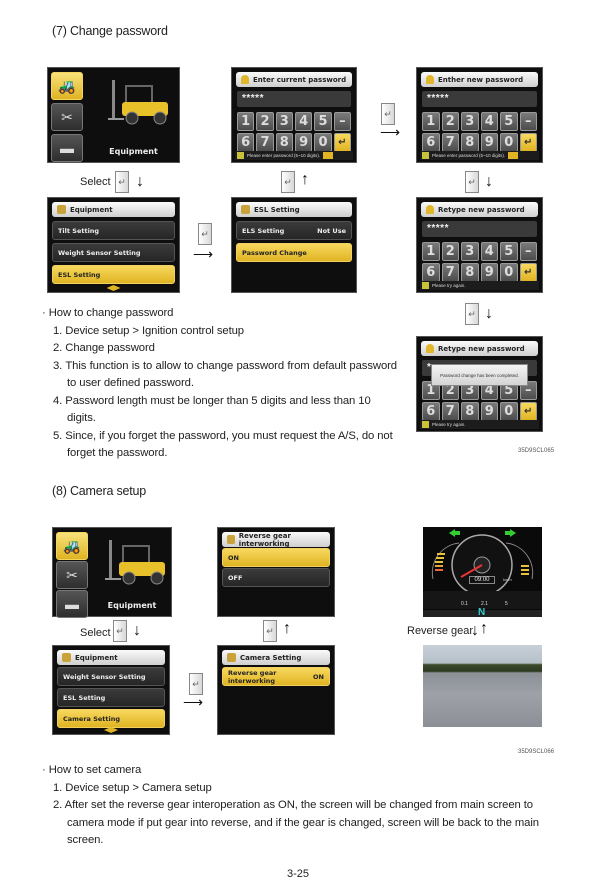 The height and width of the screenshot is (894, 600). I want to click on screen-title: Retype new password, so click(481, 348).